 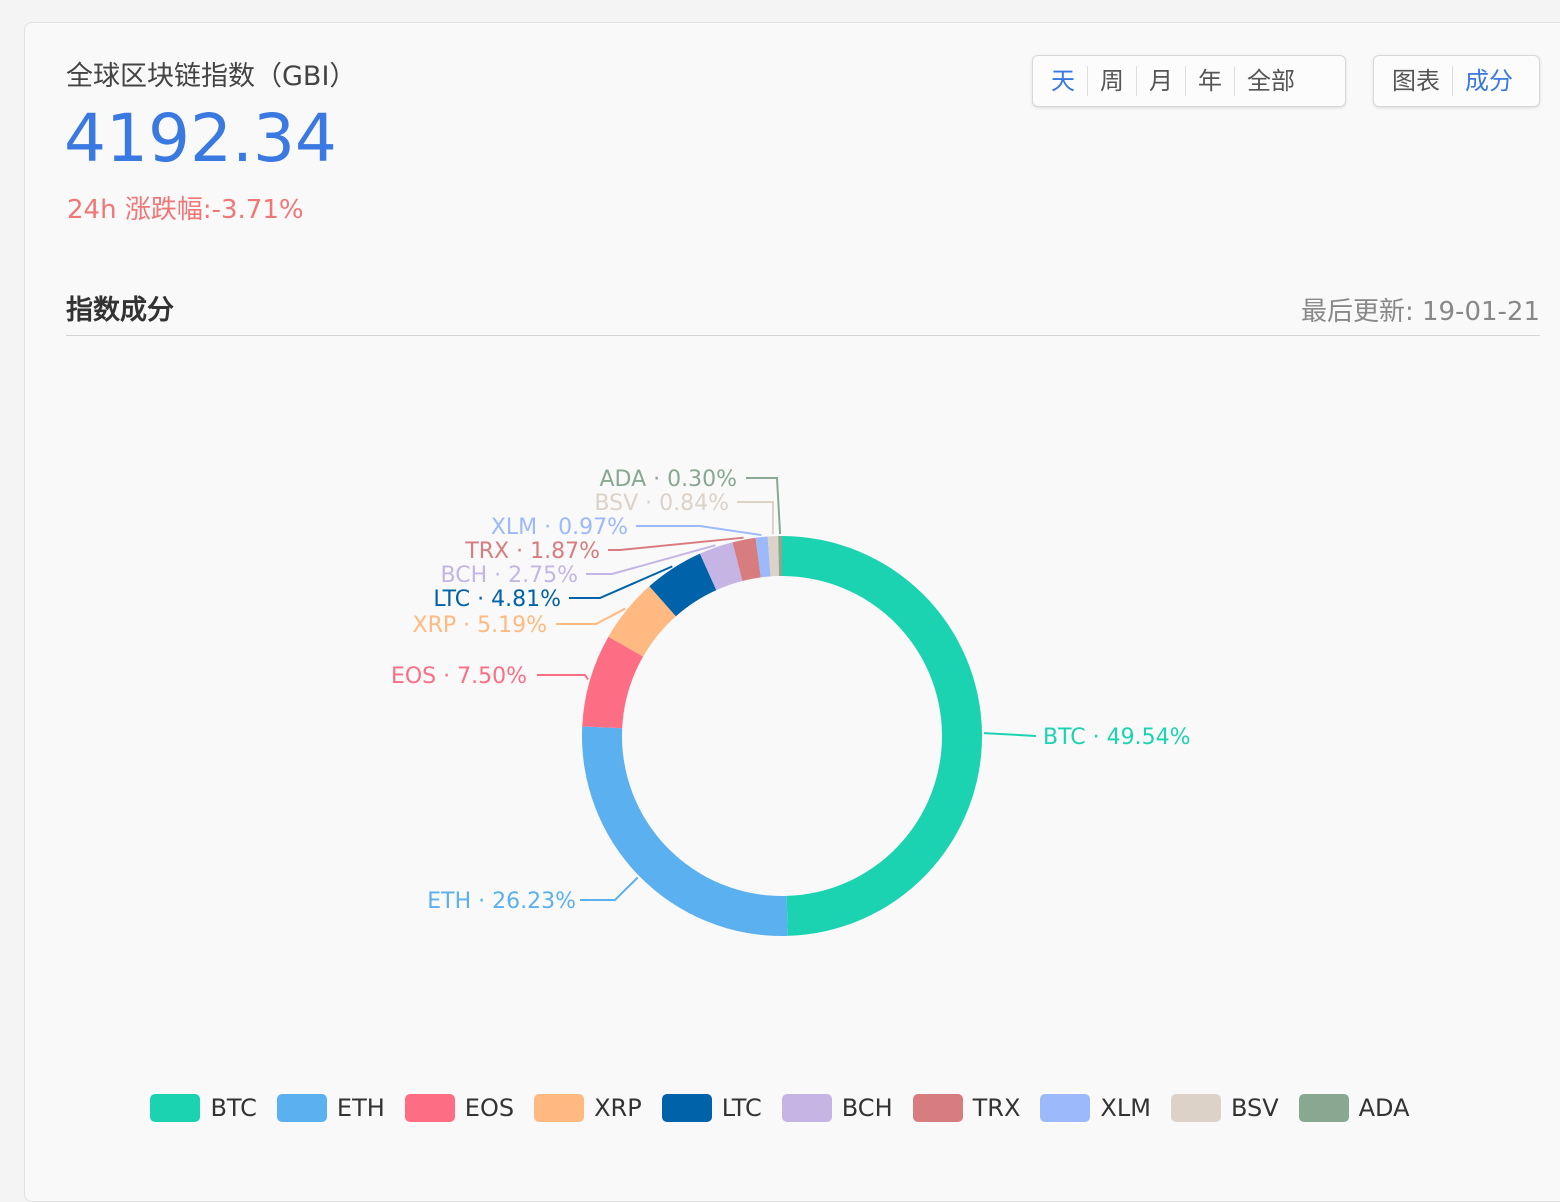 What do you see at coordinates (459, 676) in the screenshot?
I see `slice-label-eos: EOS · 7.50%` at bounding box center [459, 676].